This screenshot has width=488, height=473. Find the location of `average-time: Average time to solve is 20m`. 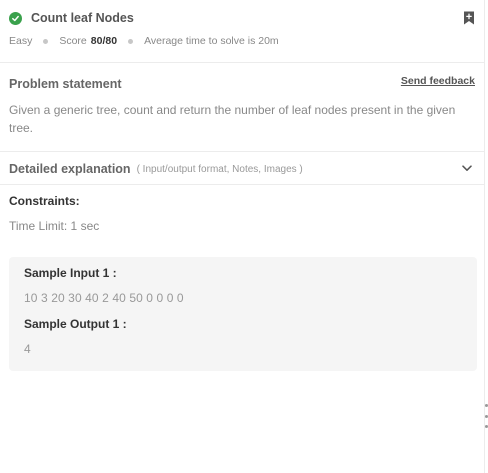

average-time: Average time to solve is 20m is located at coordinates (211, 41).